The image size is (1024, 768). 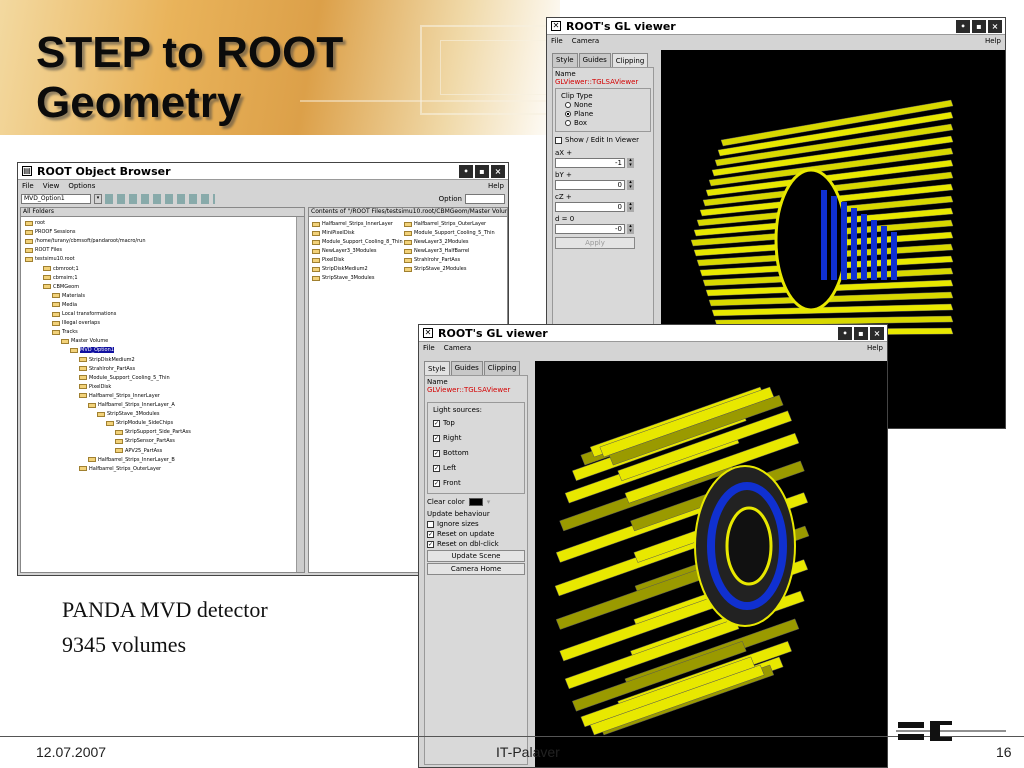 What do you see at coordinates (485, 198) in the screenshot?
I see `option-combo` at bounding box center [485, 198].